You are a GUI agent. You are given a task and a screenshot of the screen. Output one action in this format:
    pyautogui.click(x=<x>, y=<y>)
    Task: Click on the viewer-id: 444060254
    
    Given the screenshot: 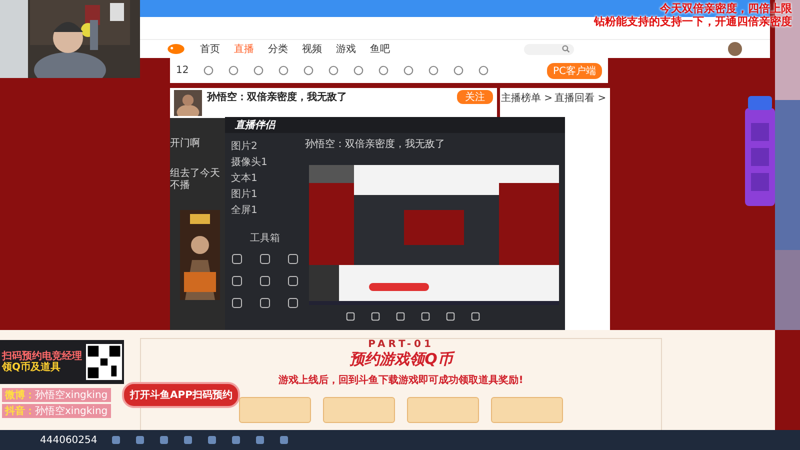 What is the action you would take?
    pyautogui.click(x=69, y=440)
    